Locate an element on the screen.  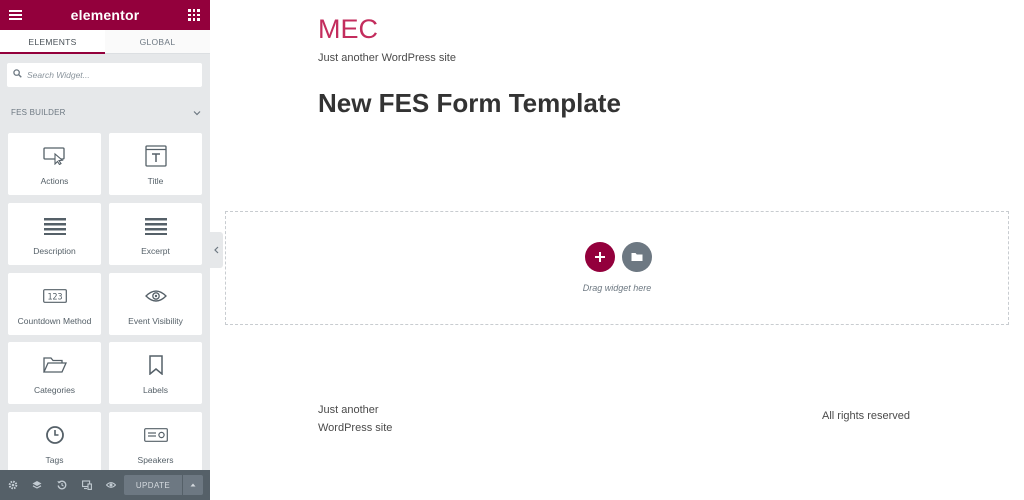
category-header-fes-builder: FES BUILDER is located at coordinates (106, 114).